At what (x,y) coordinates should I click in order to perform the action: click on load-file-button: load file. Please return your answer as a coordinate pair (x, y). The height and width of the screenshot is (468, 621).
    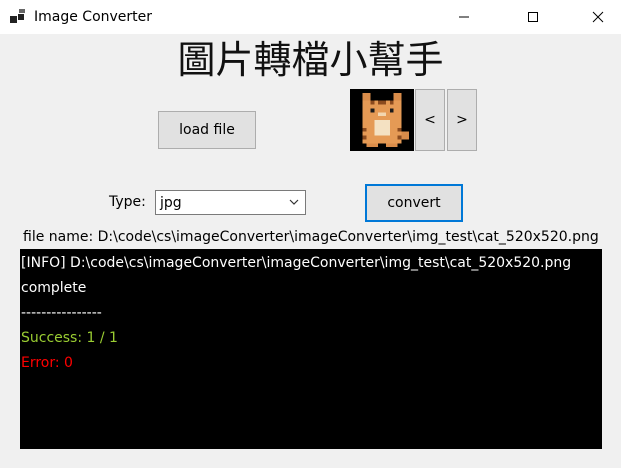
    Looking at the image, I should click on (207, 130).